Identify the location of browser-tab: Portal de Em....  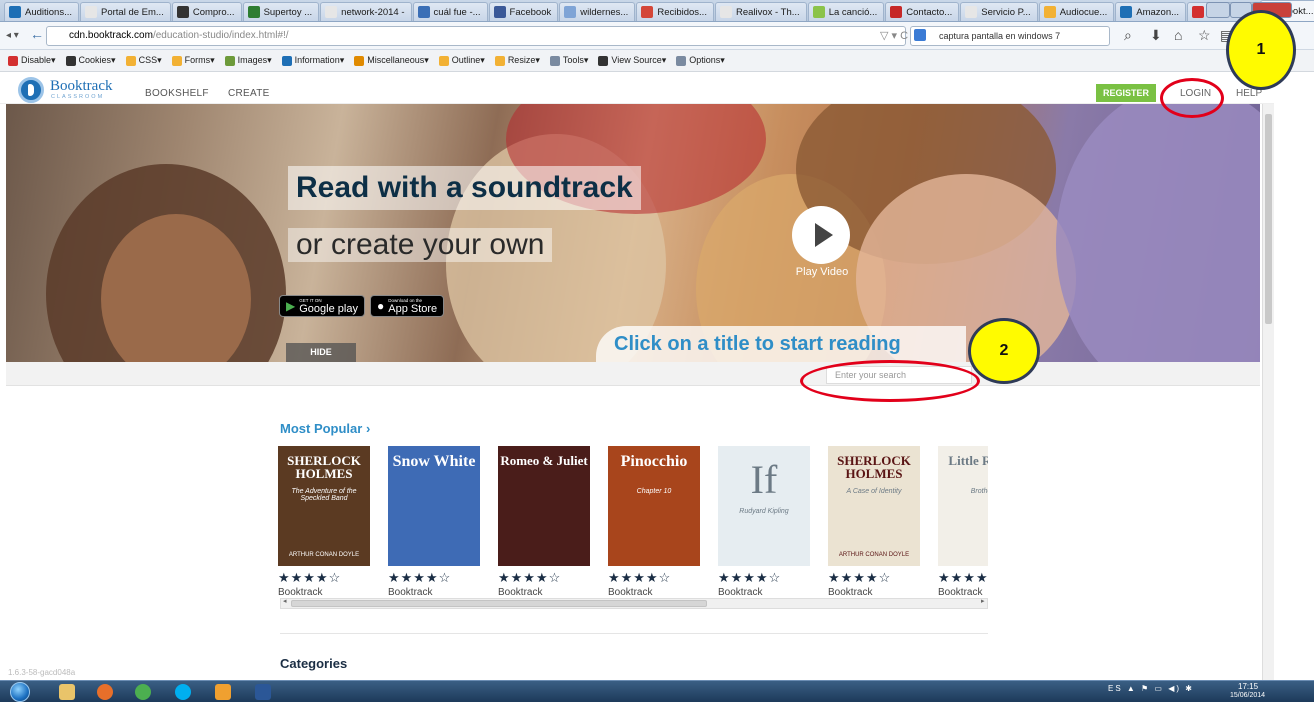
(125, 11).